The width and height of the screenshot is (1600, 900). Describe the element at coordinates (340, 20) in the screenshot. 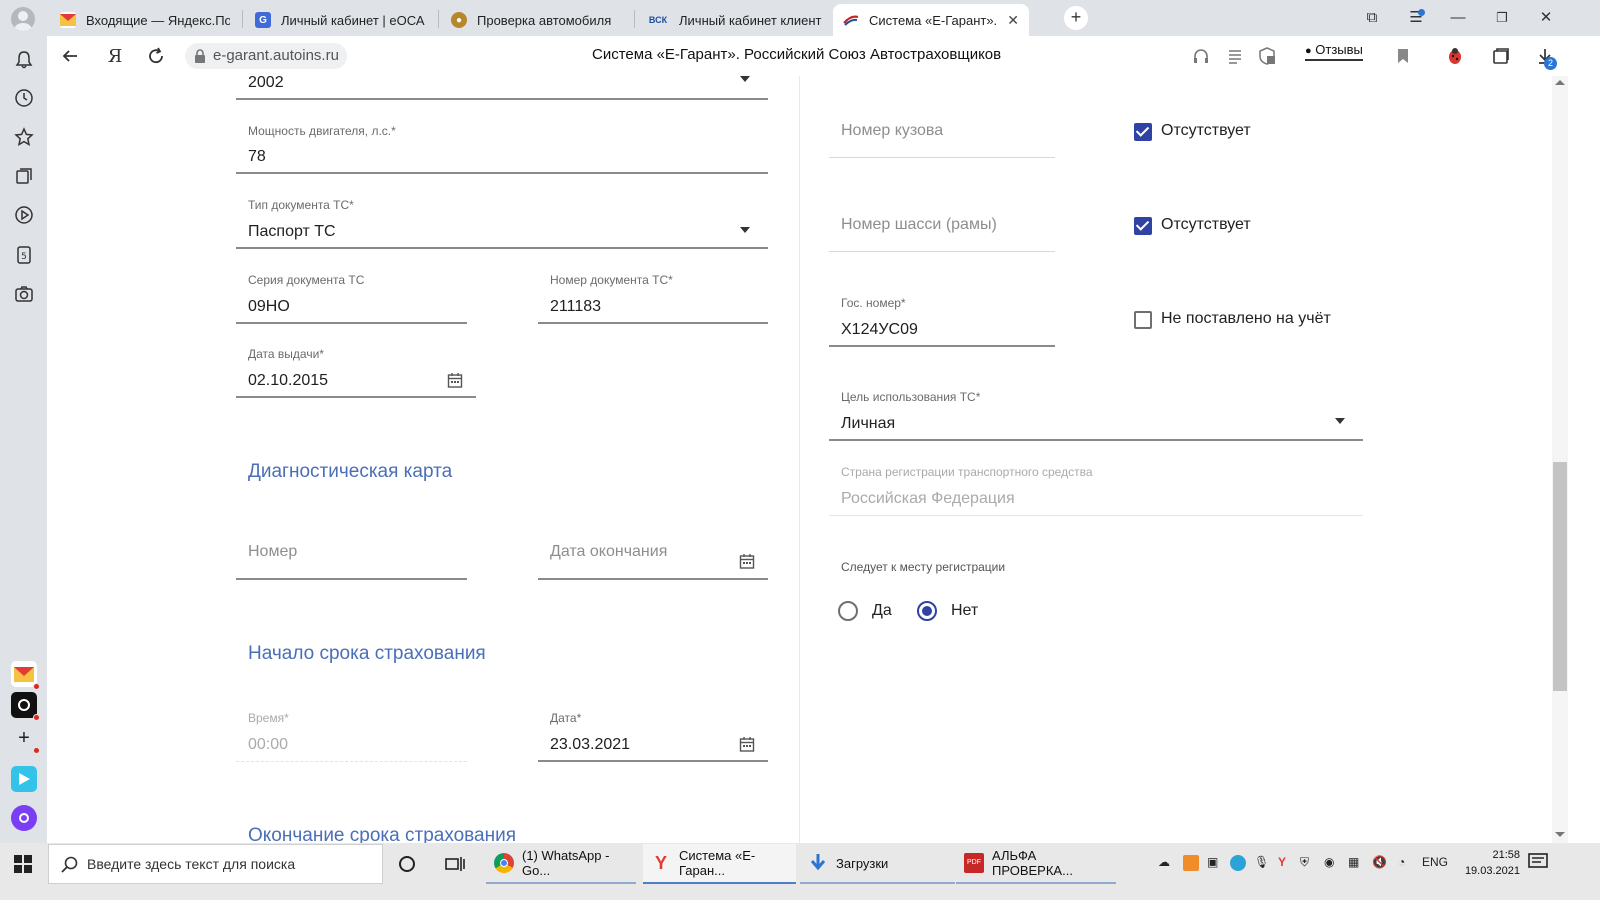

I see `tab-eosago: G Личный кабинет | еОСАГС` at that location.